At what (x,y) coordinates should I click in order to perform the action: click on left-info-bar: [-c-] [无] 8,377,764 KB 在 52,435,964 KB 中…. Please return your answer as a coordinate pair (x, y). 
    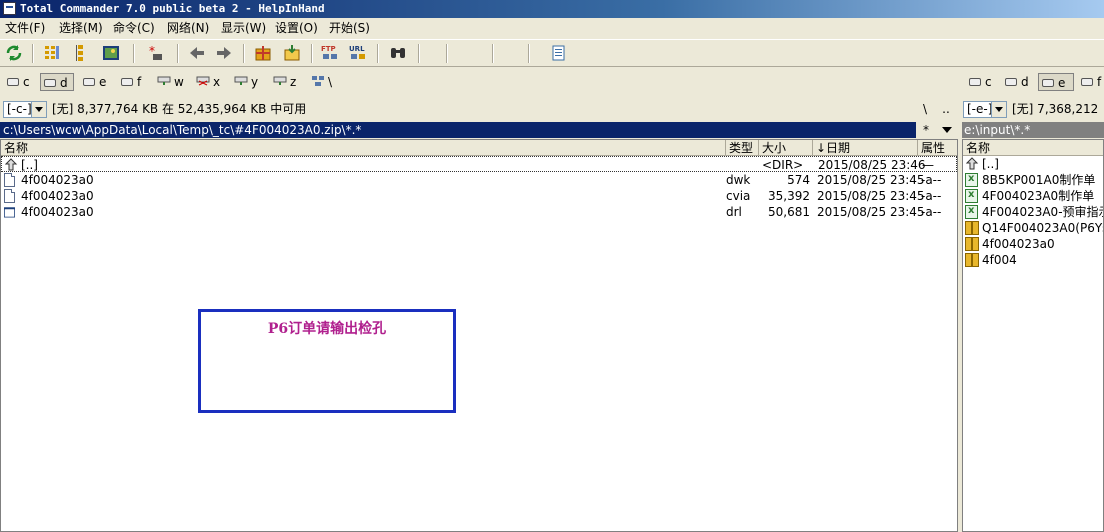
    Looking at the image, I should click on (480, 109).